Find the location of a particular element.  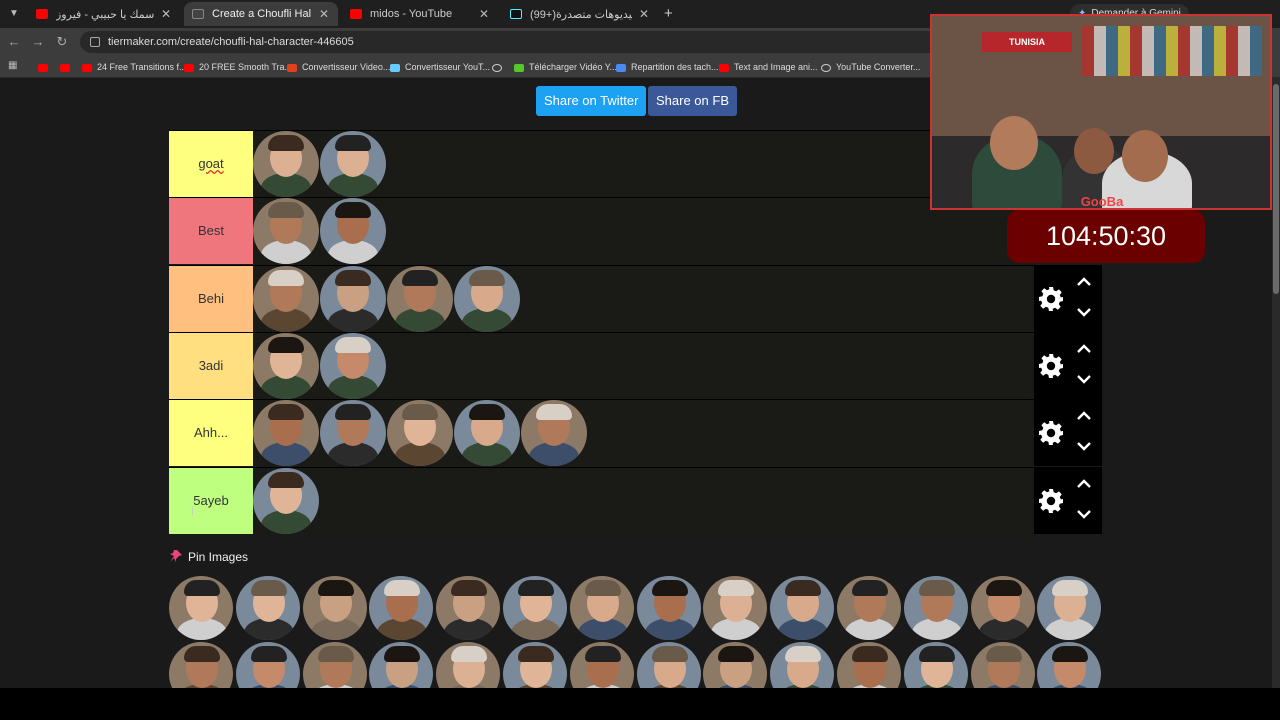

forward-arrow-icon: → is located at coordinates (38, 42).